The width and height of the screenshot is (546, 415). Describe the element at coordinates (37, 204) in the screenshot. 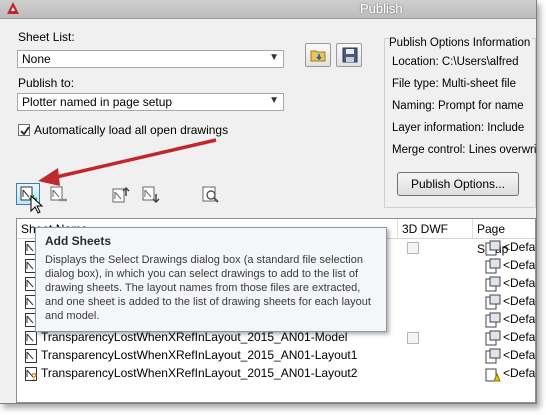

I see `mouse-cursor-icon` at that location.